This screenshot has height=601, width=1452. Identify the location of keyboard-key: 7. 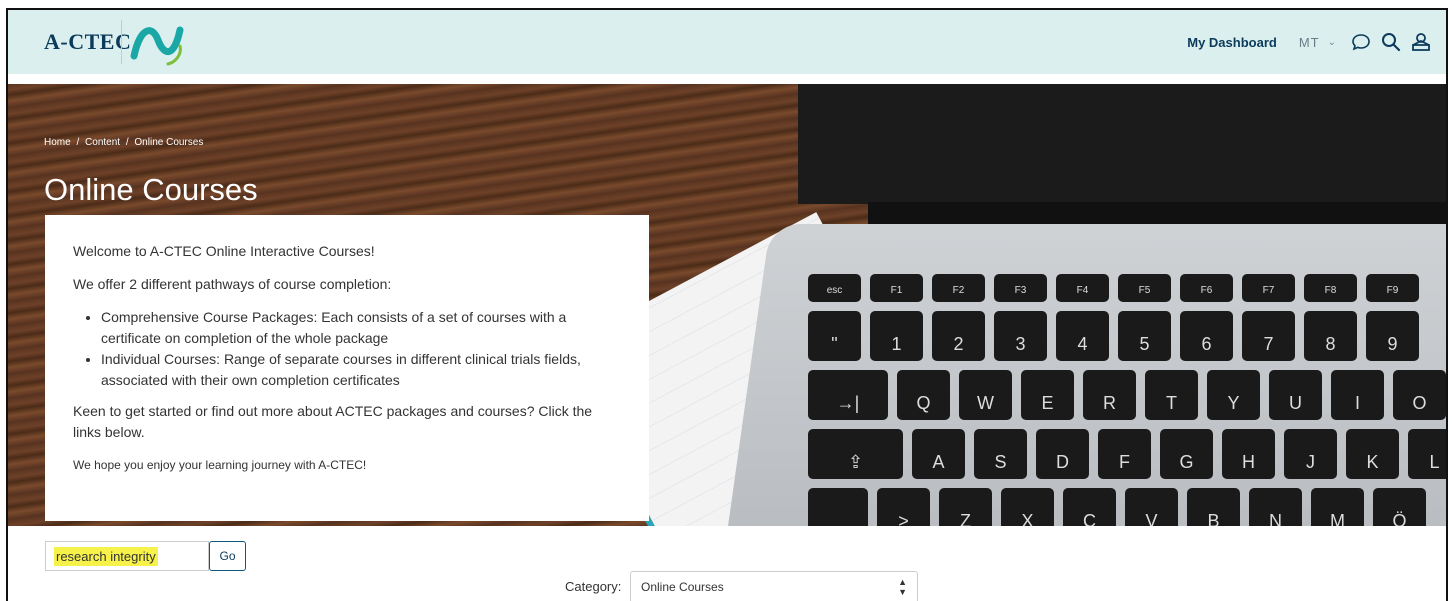
(1268, 336).